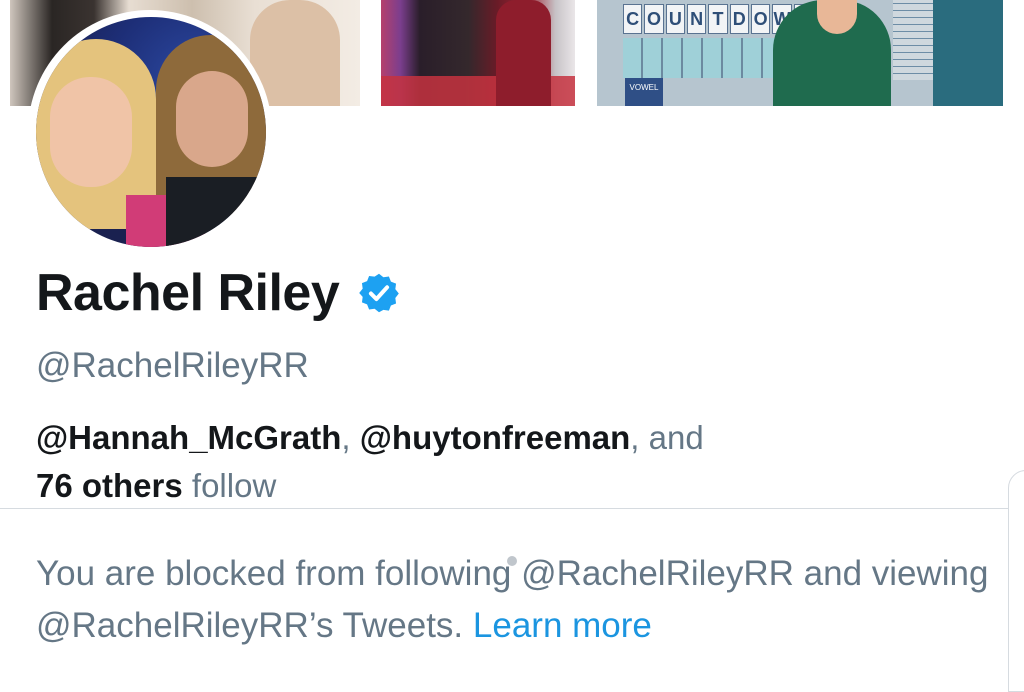 This screenshot has height=692, width=1024. I want to click on separator-2: , and, so click(667, 437).